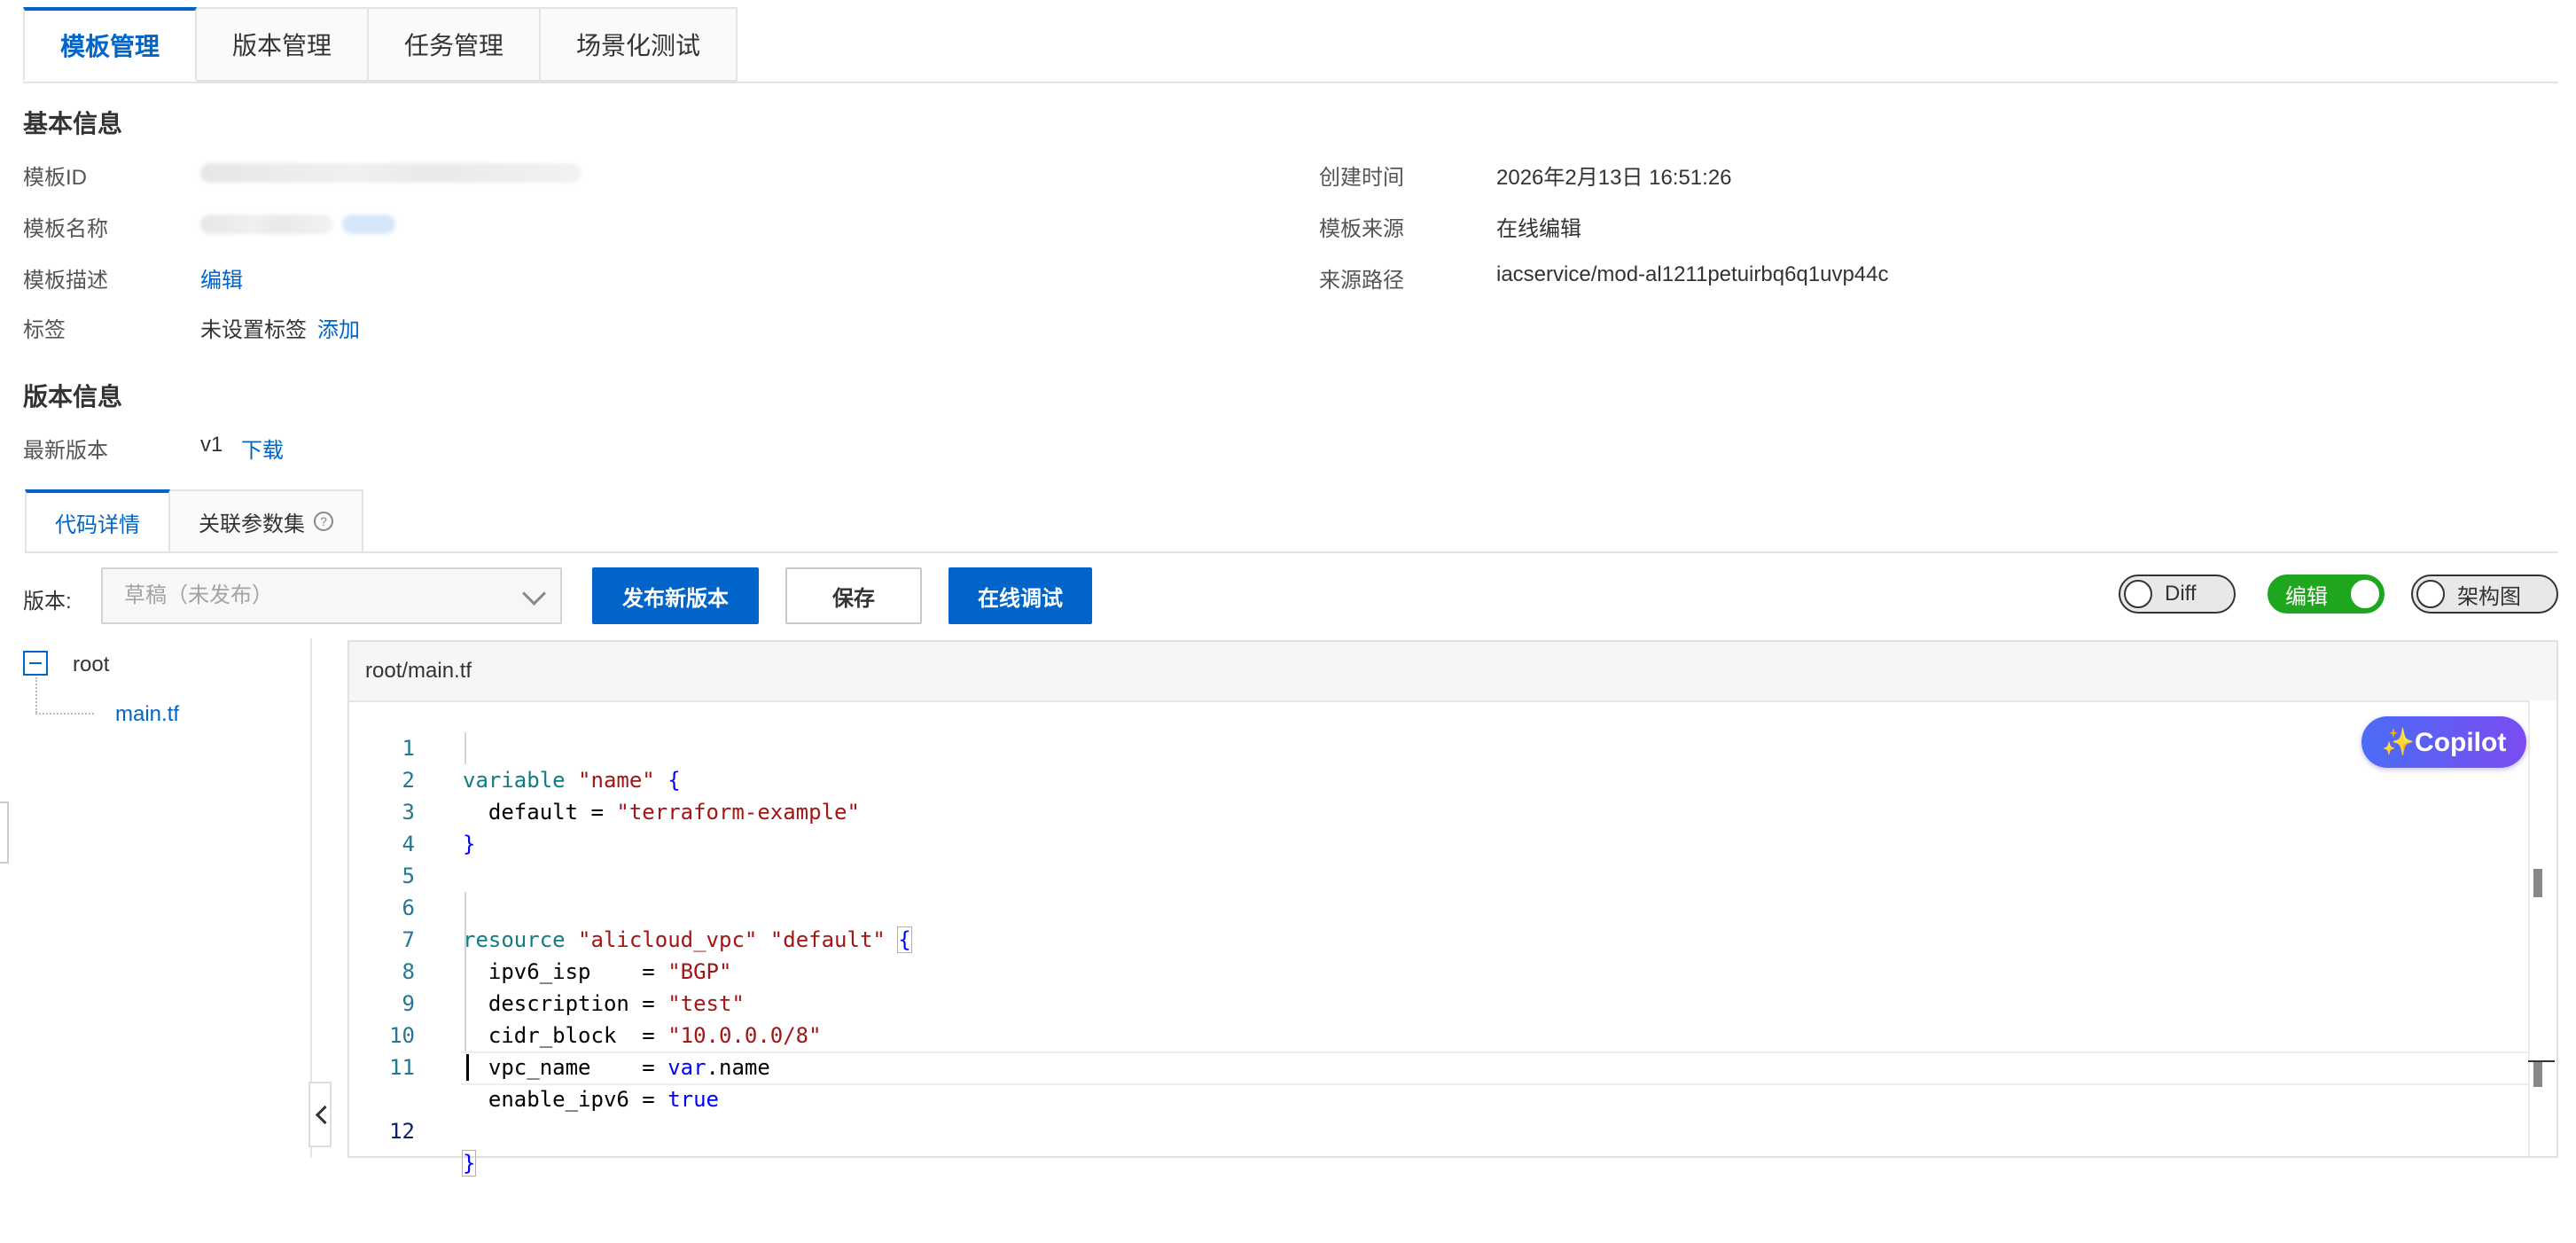 Image resolution: width=2576 pixels, height=1243 pixels. What do you see at coordinates (91, 665) in the screenshot?
I see `tree-root-label: root` at bounding box center [91, 665].